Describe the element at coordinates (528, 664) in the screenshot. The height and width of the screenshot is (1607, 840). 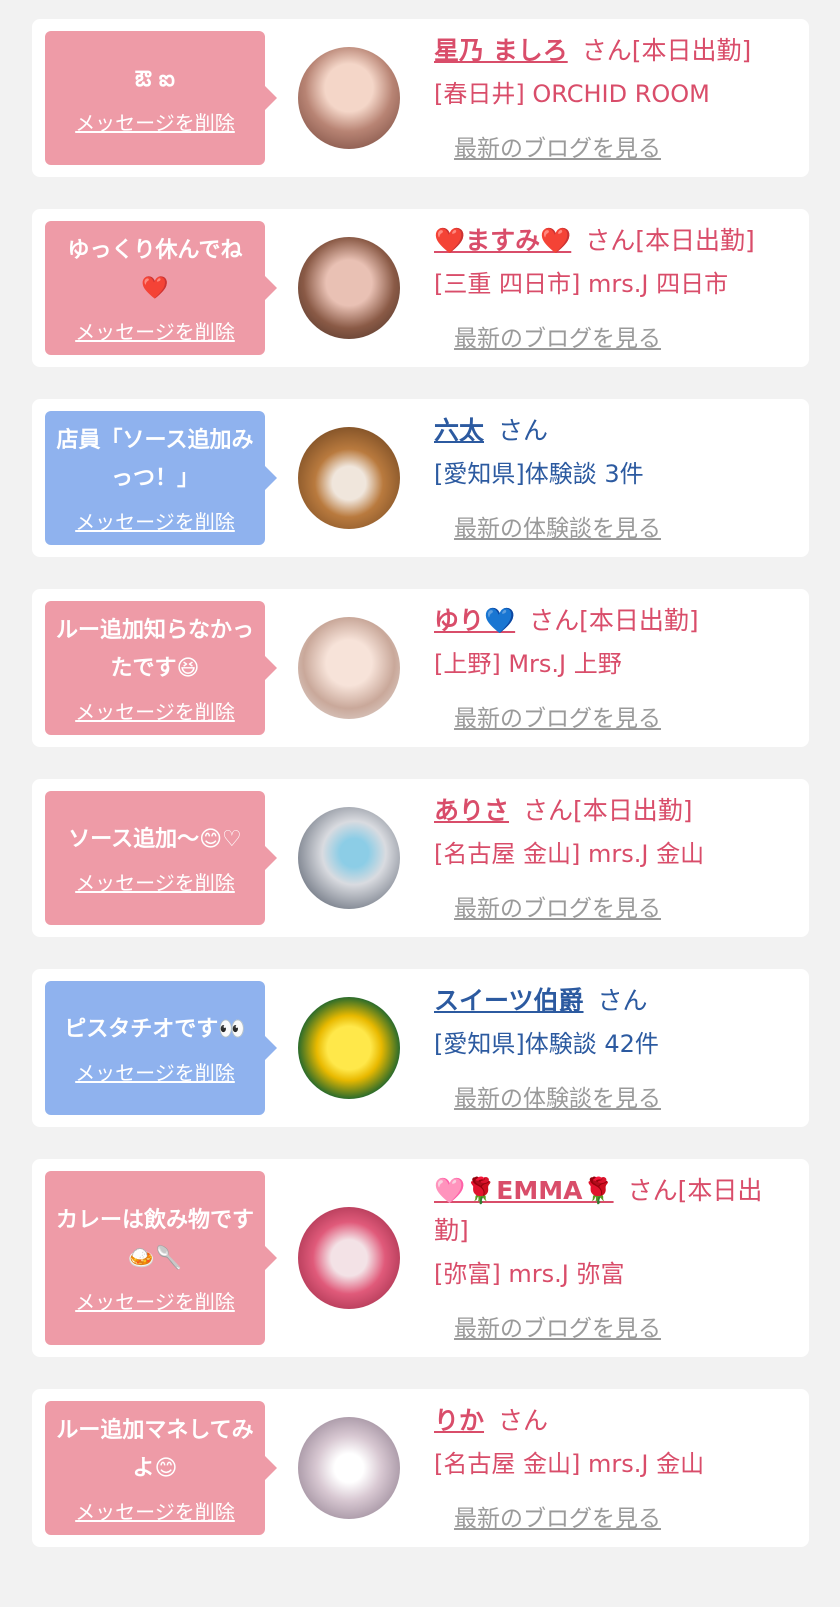
I see `shop-label: [上野] Mrs.J 上野` at that location.